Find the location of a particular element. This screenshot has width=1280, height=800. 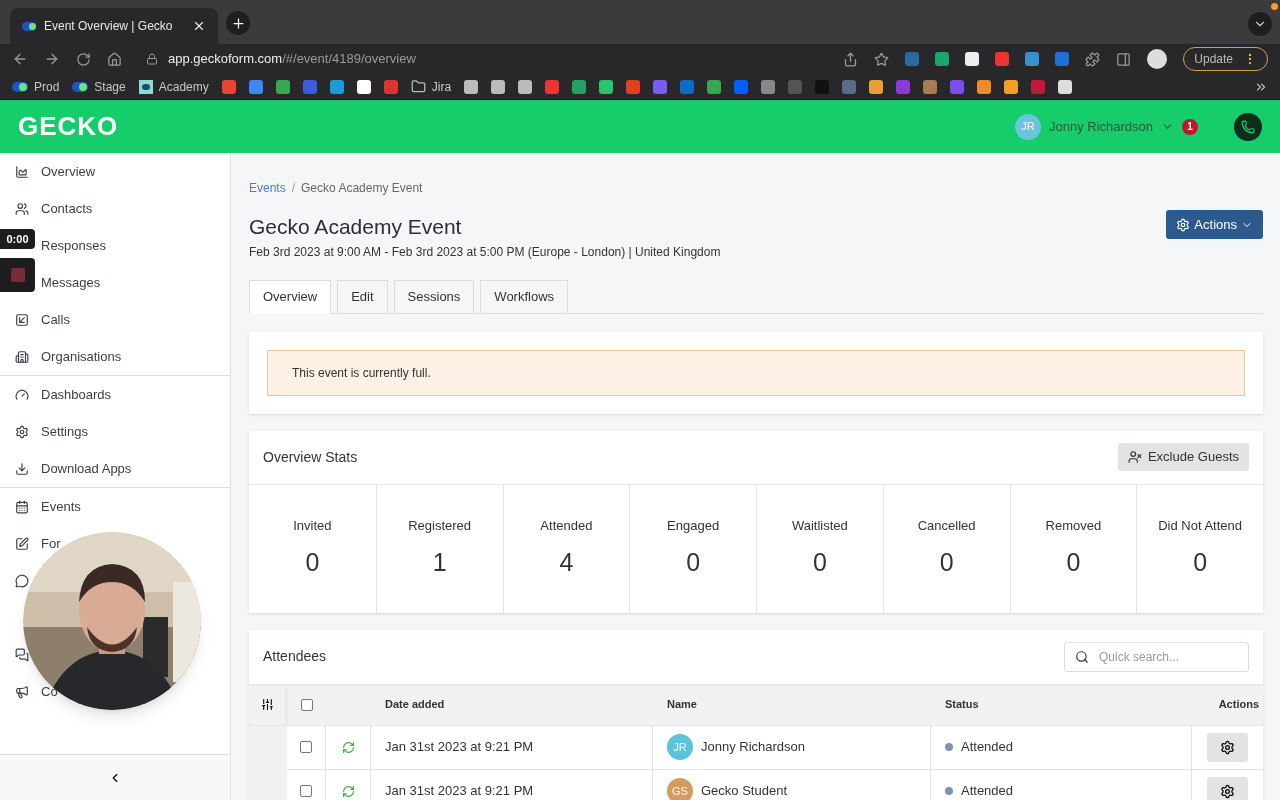

bookmark: Stage is located at coordinates (99, 86).